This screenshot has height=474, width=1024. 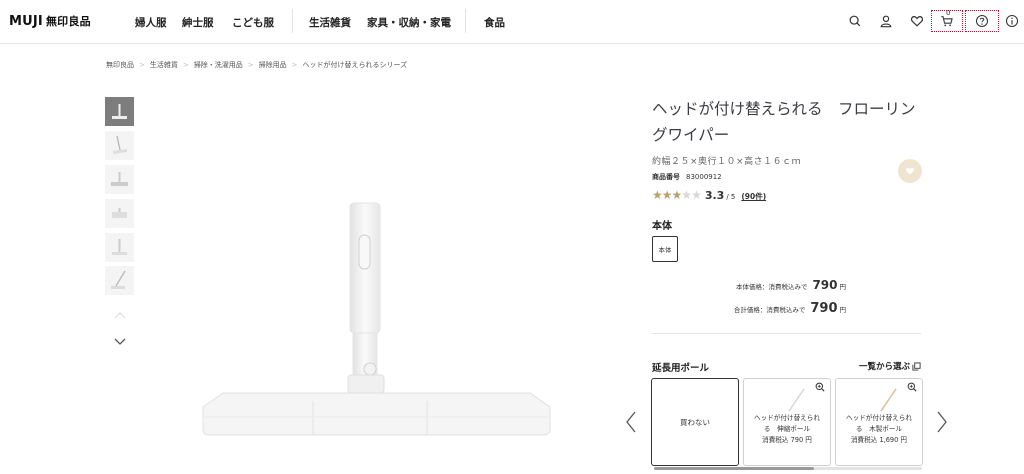 I want to click on option-card-price: 消費税込 1,690 円, so click(x=879, y=440).